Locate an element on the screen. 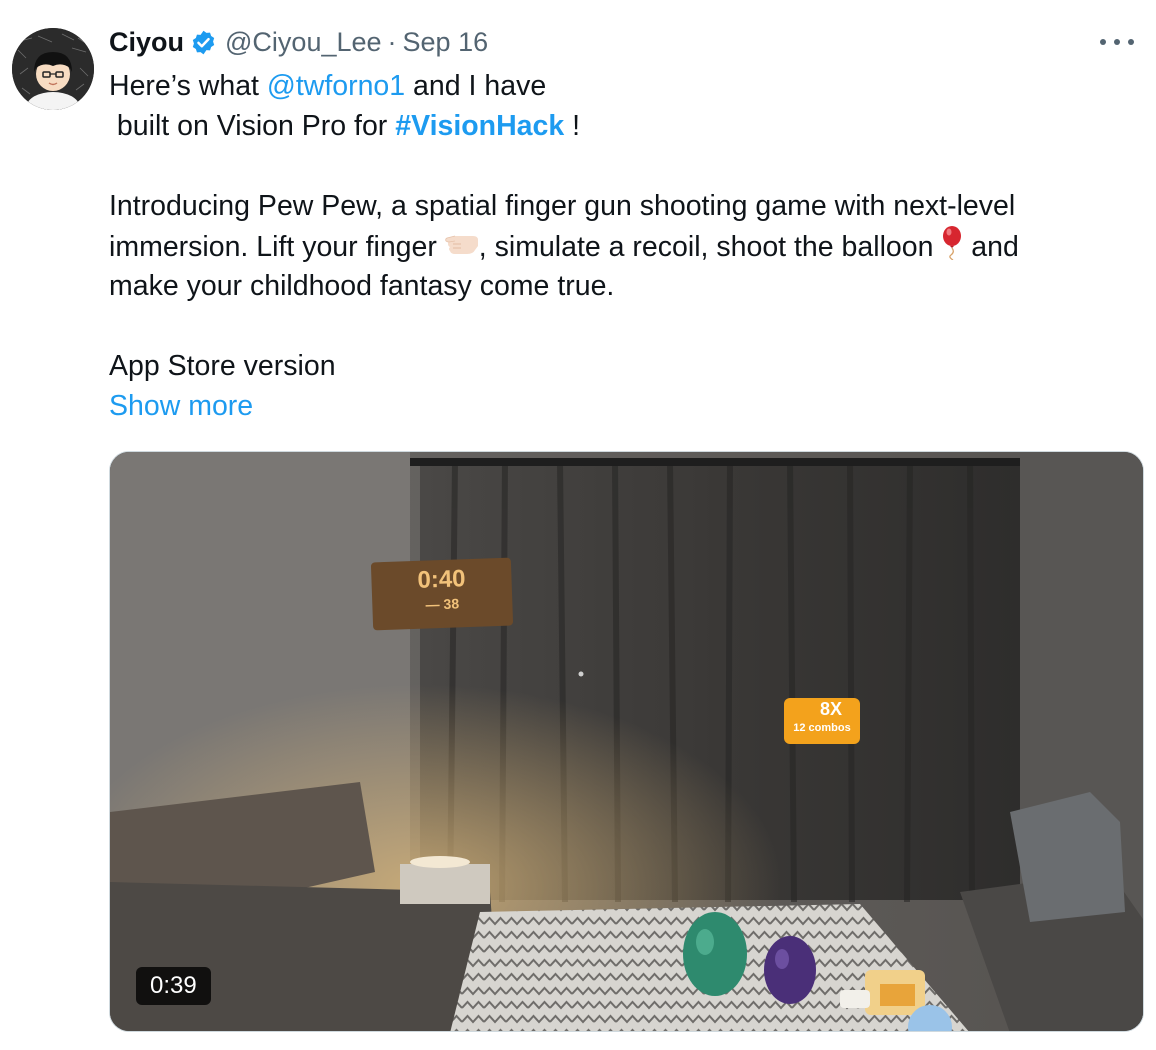 Image resolution: width=1156 pixels, height=1050 pixels. tweet-header: Ciyou @Ciyou_Lee · Sep 16 is located at coordinates (298, 42).